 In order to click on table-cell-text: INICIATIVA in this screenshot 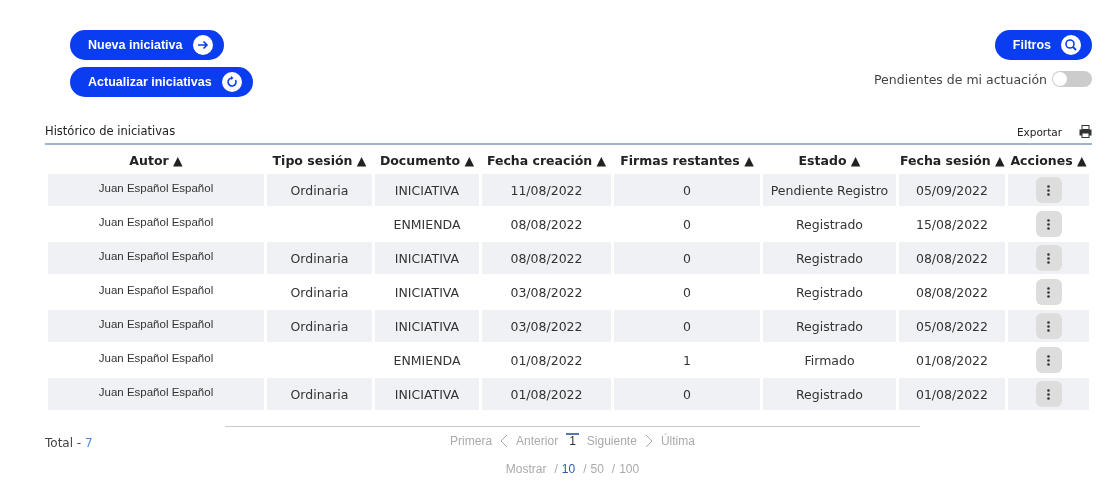, I will do `click(427, 292)`.